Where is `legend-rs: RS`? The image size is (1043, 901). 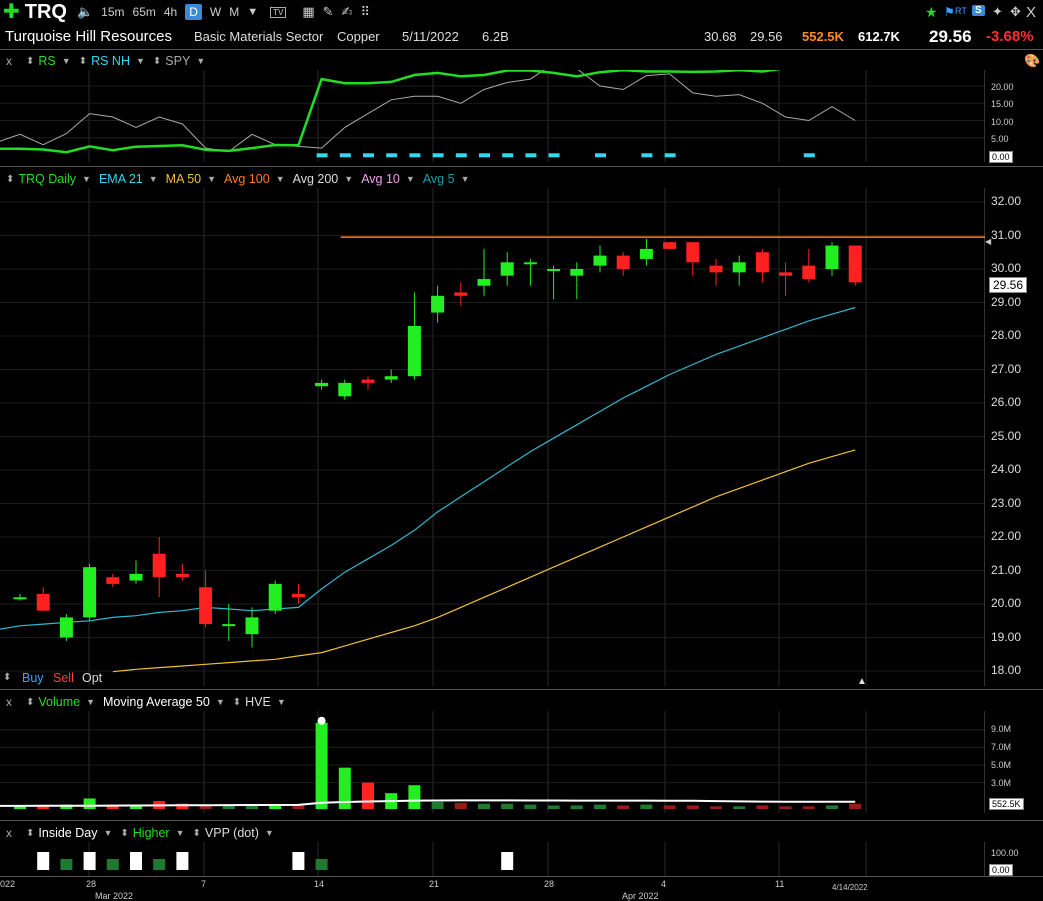 legend-rs: RS is located at coordinates (46, 61).